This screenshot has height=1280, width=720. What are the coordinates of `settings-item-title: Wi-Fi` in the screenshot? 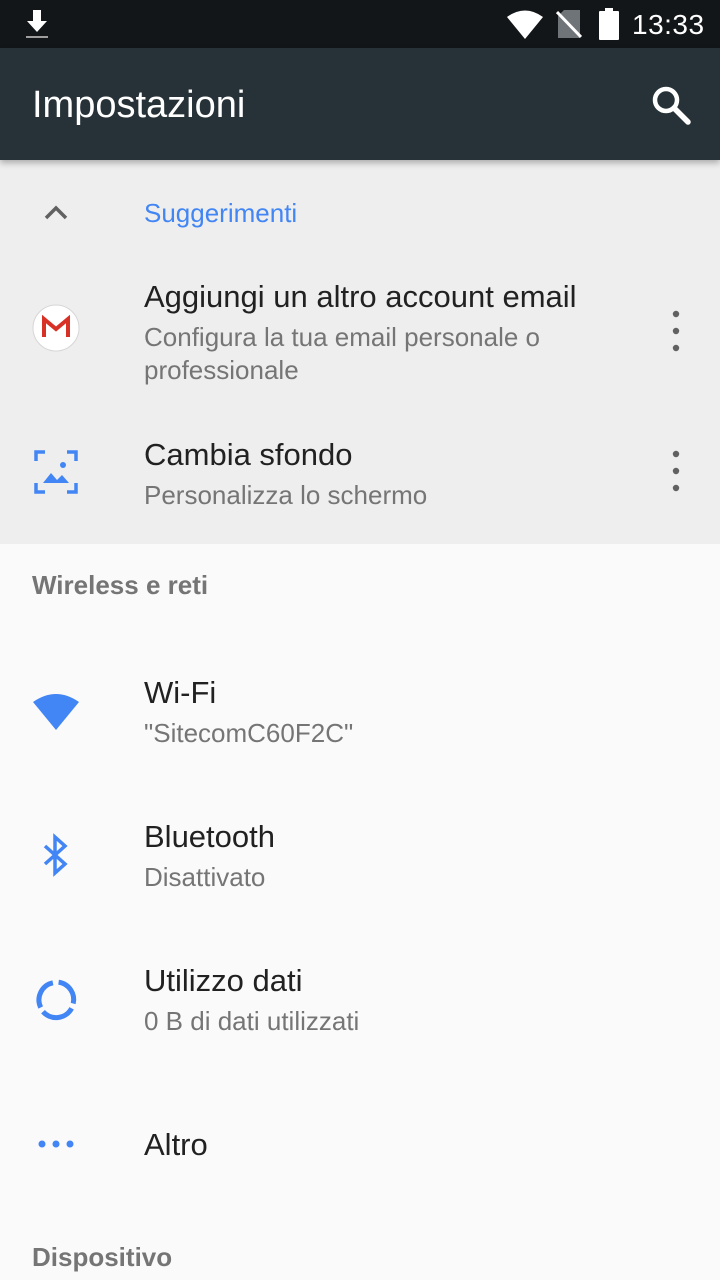 It's located at (180, 692).